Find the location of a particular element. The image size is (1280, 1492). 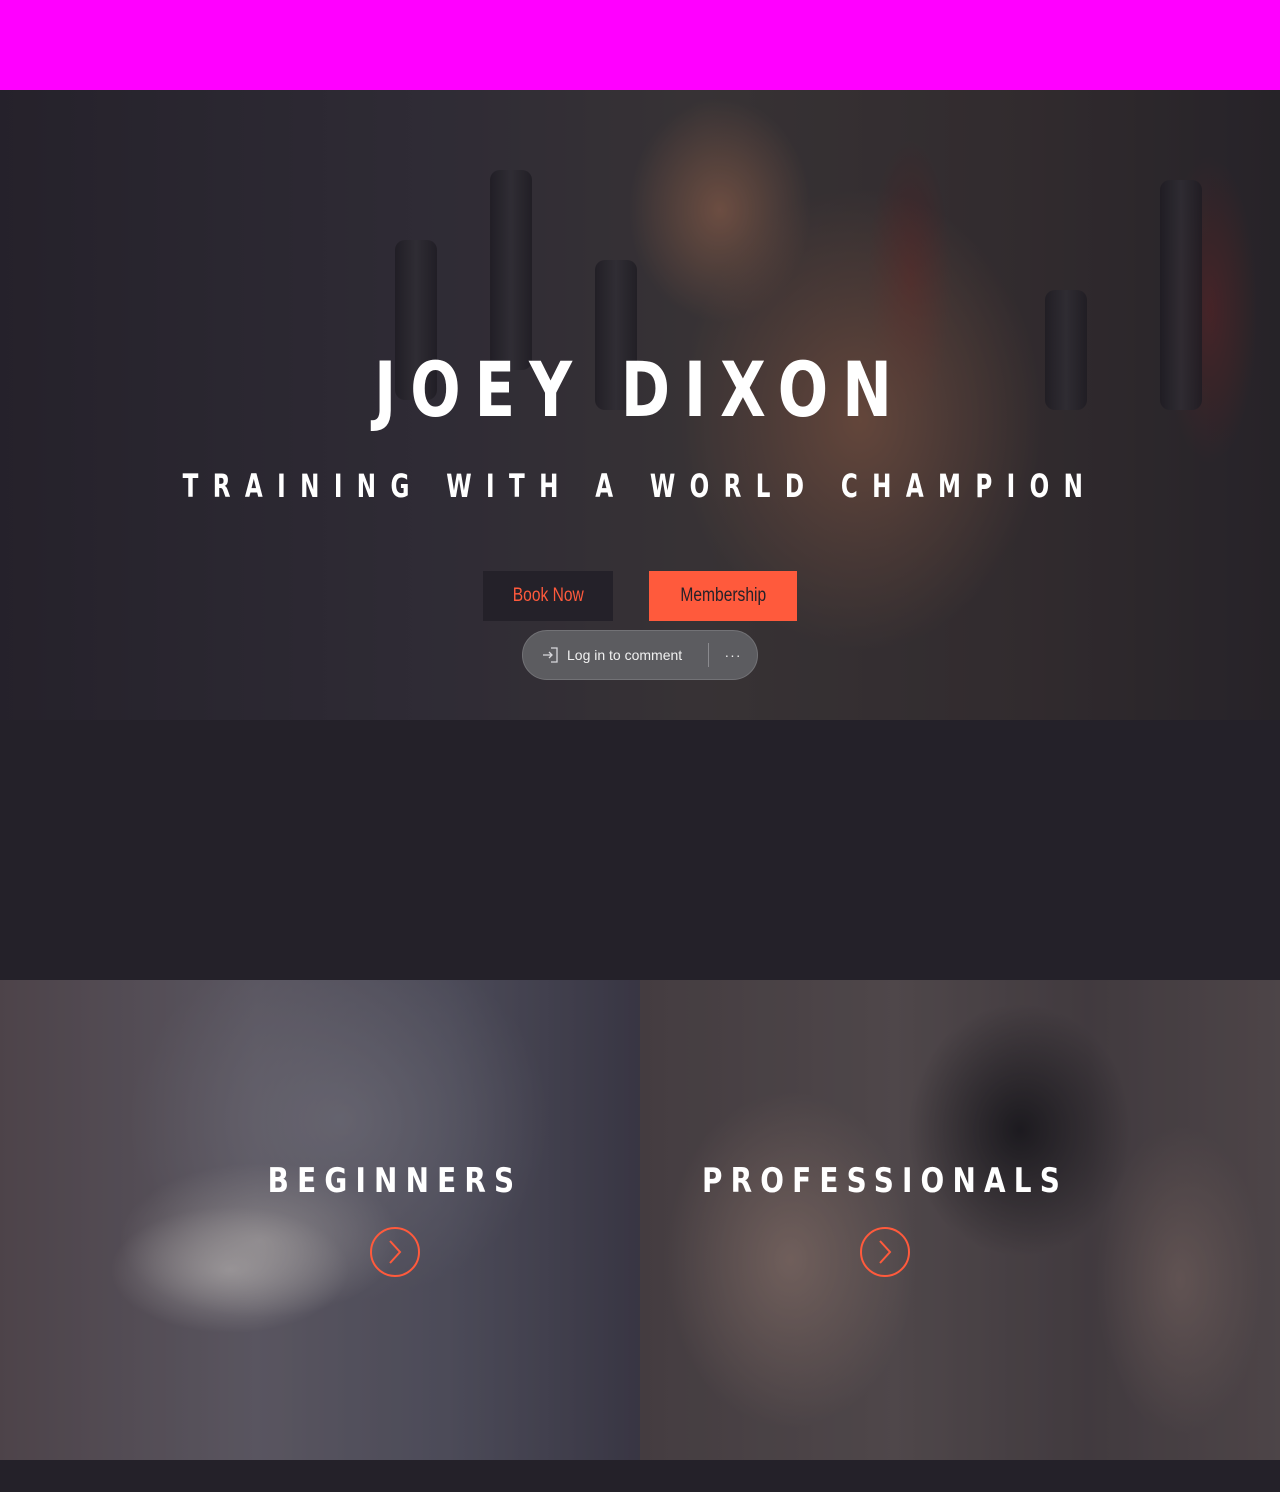

card-beginners-title: BEGINNERS is located at coordinates (395, 1181).